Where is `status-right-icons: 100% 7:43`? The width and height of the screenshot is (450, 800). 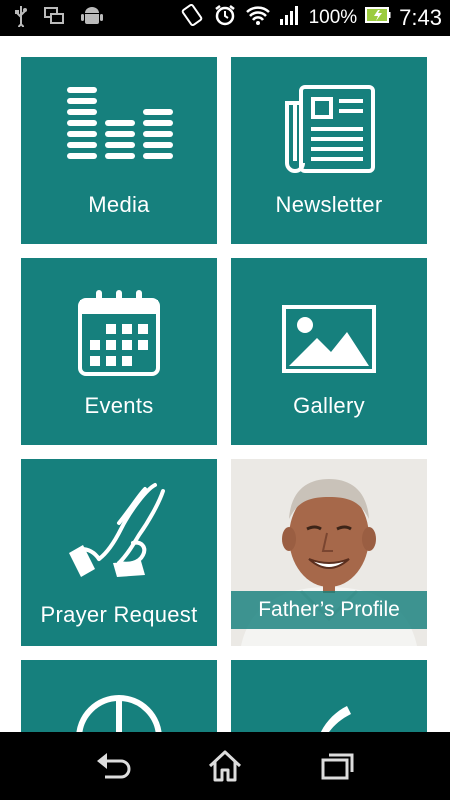
status-right-icons: 100% 7:43 is located at coordinates (310, 18).